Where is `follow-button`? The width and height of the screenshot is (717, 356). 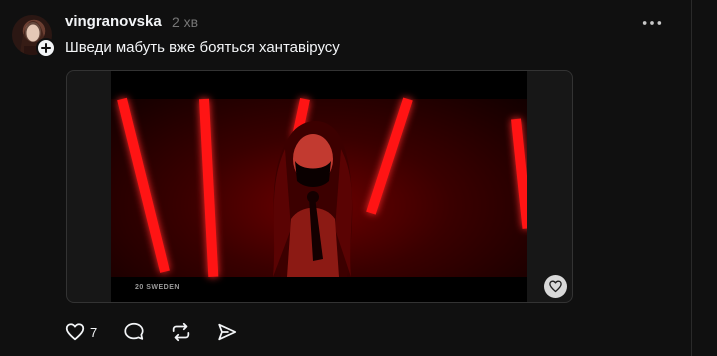 follow-button is located at coordinates (46, 48).